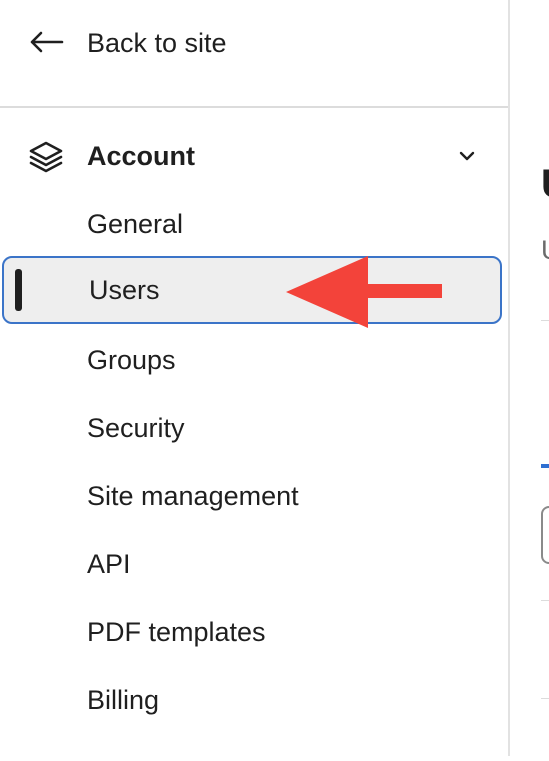 Image resolution: width=549 pixels, height=761 pixels. I want to click on table-row-divider, so click(545, 698).